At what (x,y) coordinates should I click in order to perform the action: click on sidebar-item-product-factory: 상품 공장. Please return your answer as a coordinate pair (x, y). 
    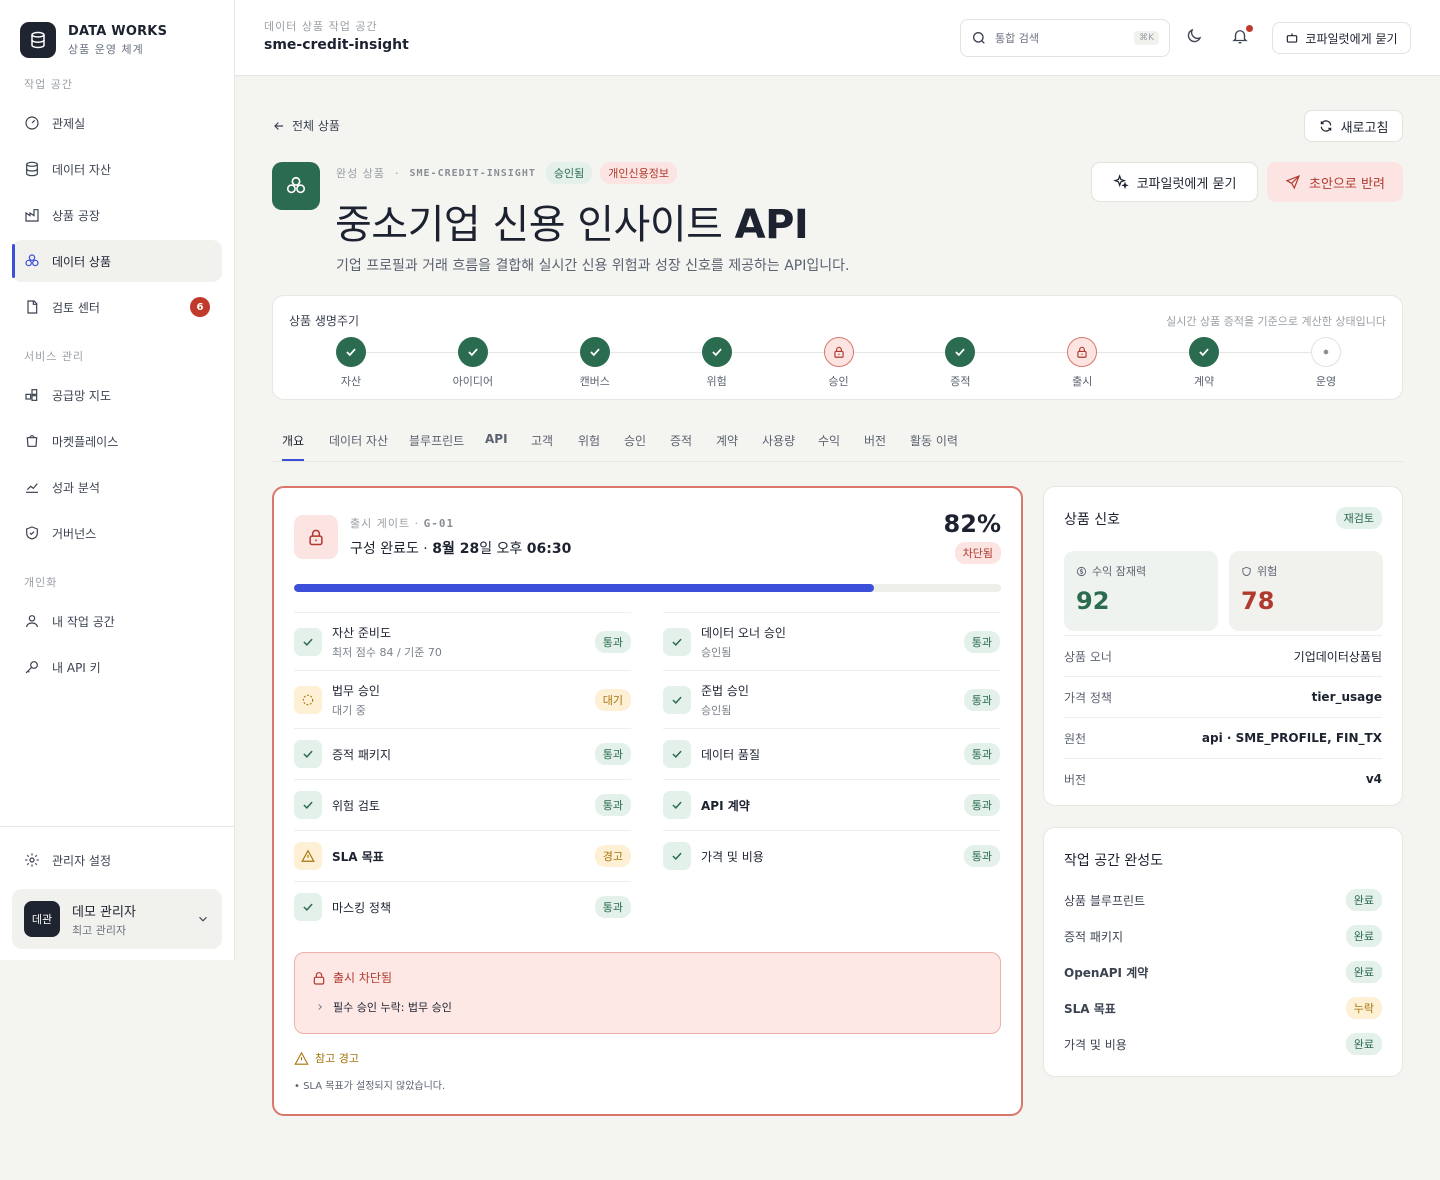
    Looking at the image, I should click on (117, 215).